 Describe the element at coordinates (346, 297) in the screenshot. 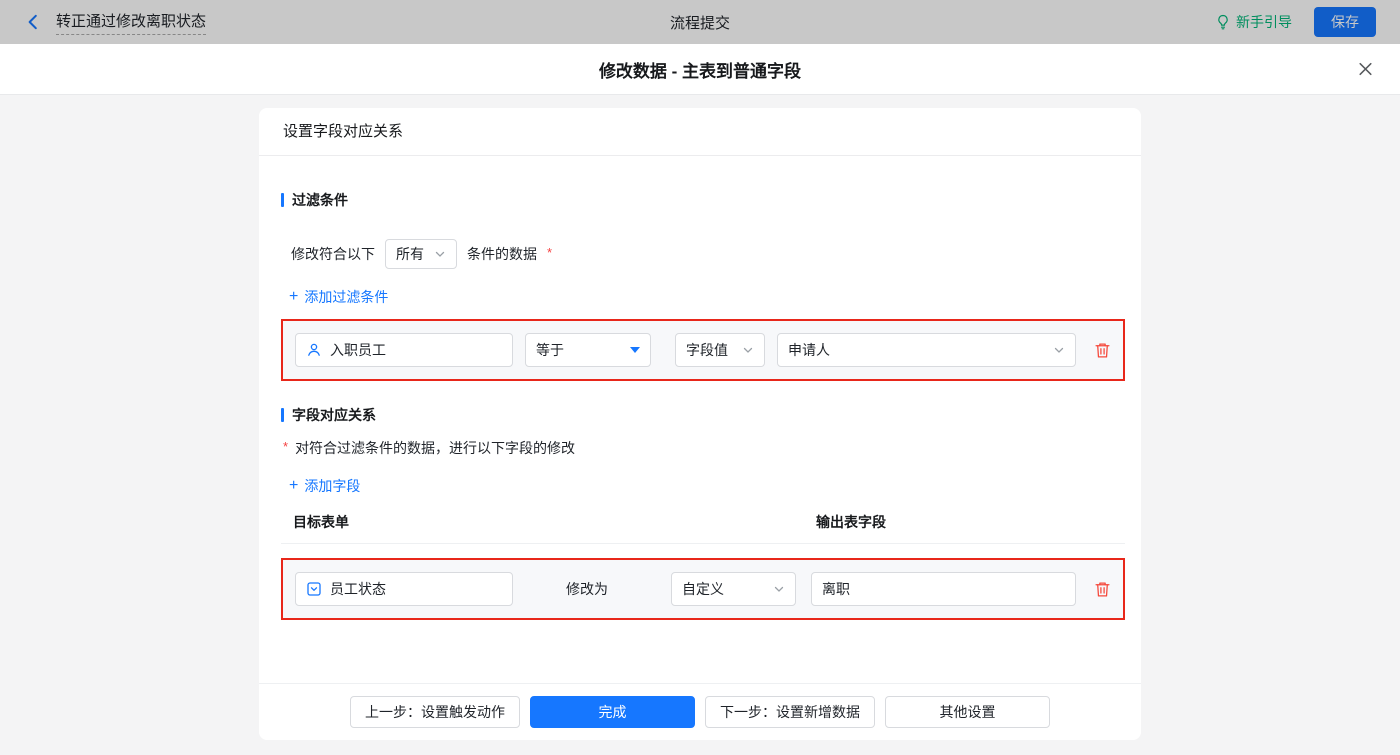

I see `add-filter-condition-label: 添加过滤条件` at that location.